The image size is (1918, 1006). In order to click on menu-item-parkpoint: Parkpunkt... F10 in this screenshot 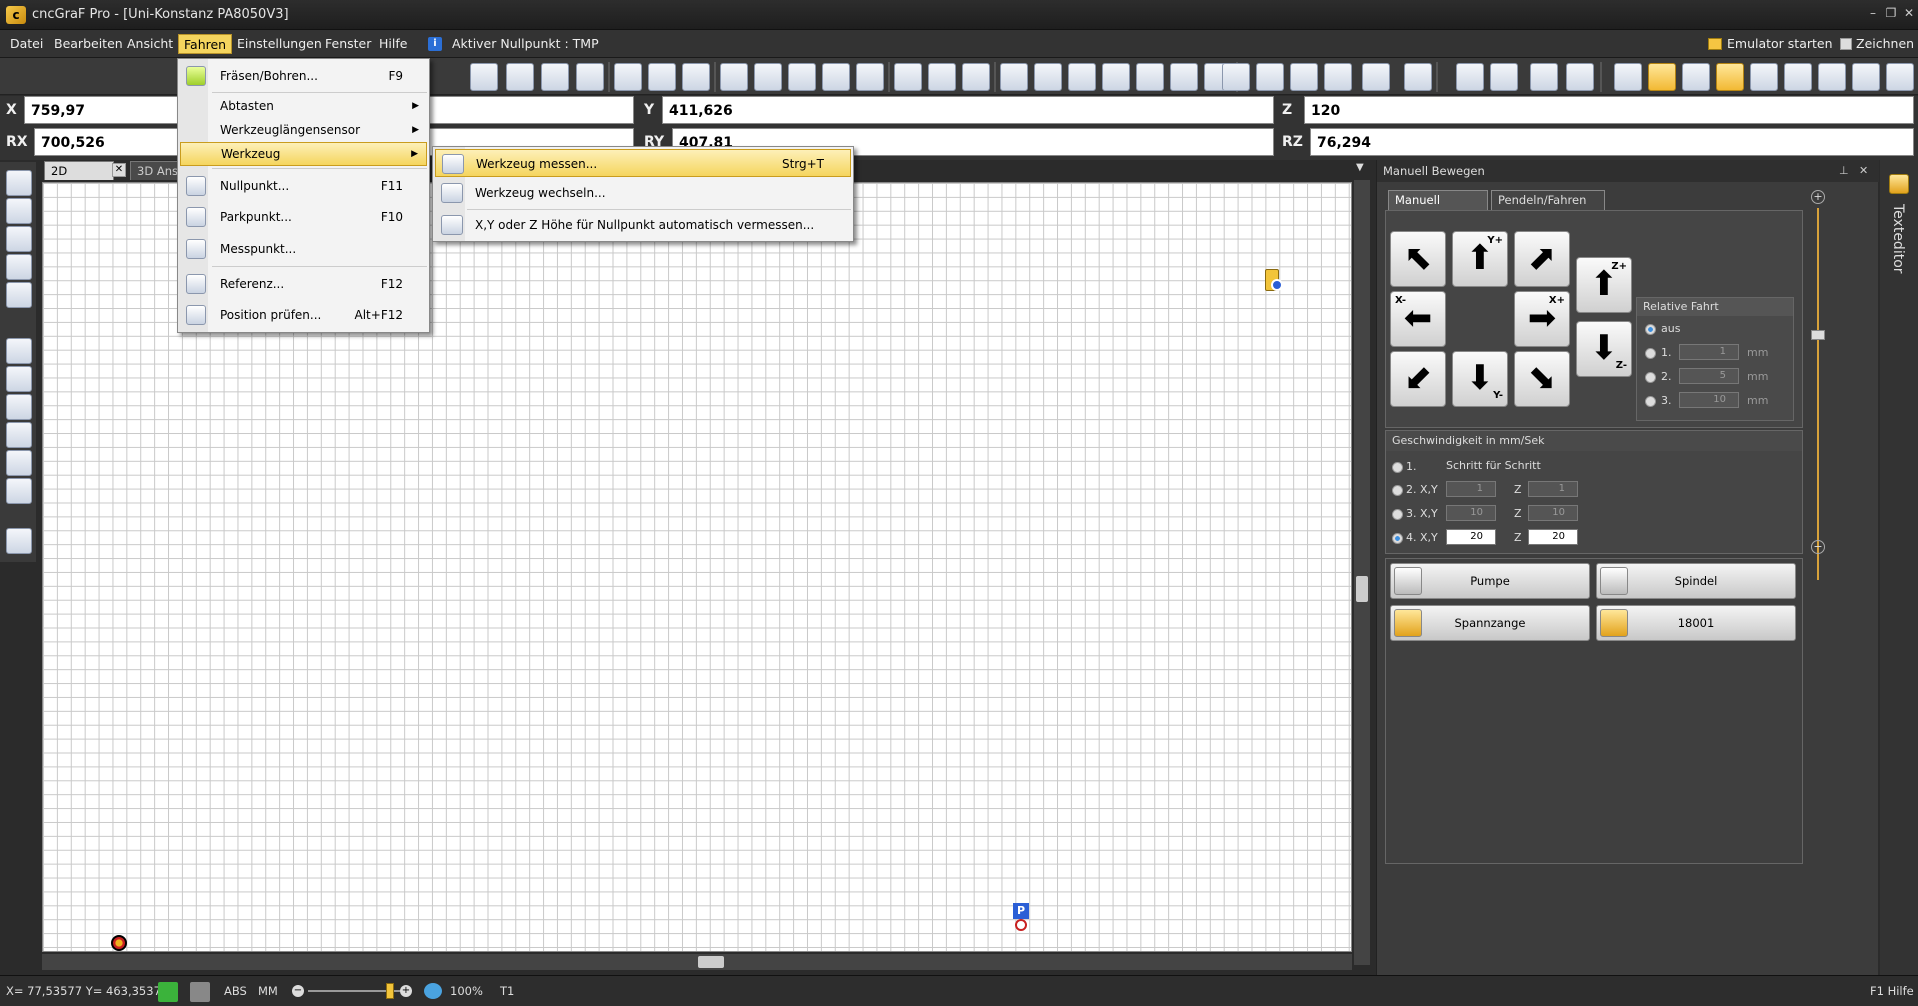, I will do `click(303, 217)`.